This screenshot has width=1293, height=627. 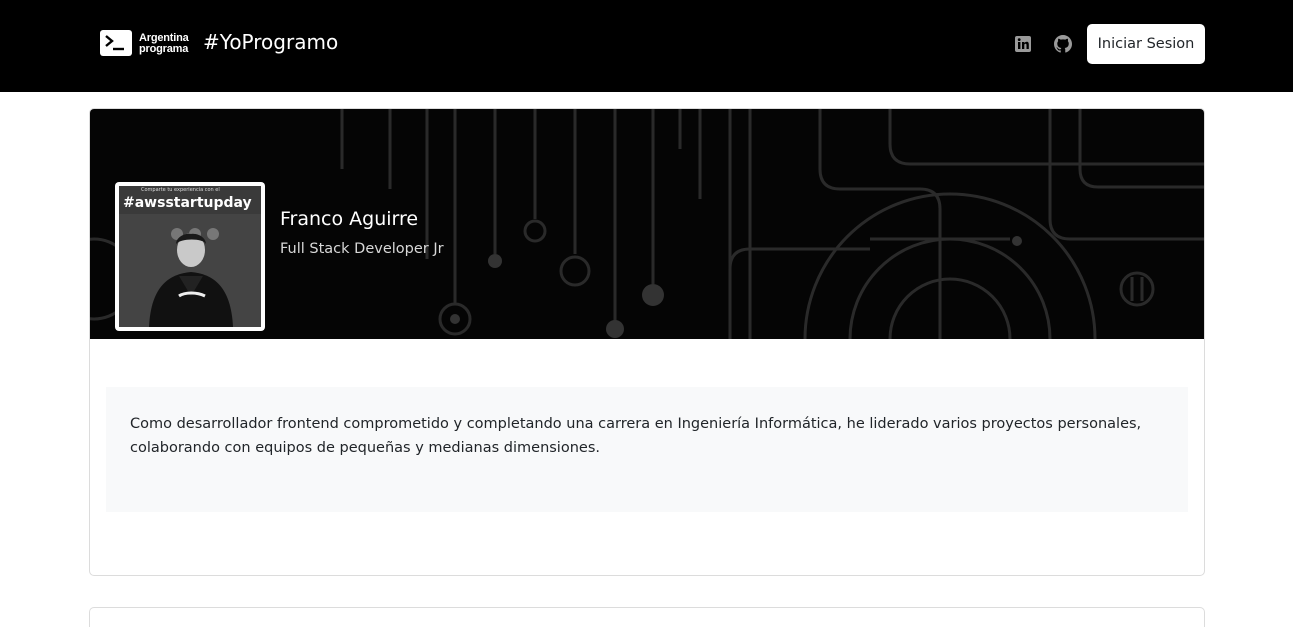 What do you see at coordinates (349, 219) in the screenshot?
I see `profile-name: Franco Aguirre` at bounding box center [349, 219].